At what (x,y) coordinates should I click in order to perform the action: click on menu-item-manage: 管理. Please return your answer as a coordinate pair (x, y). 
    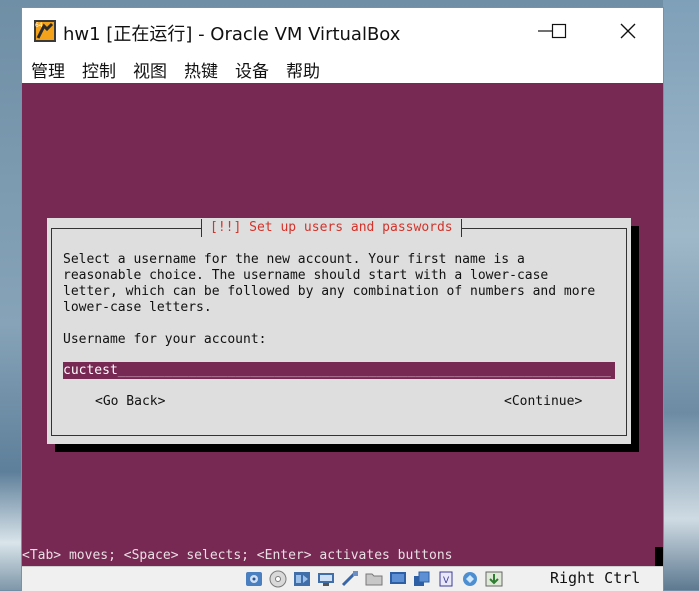
    Looking at the image, I should click on (47, 69).